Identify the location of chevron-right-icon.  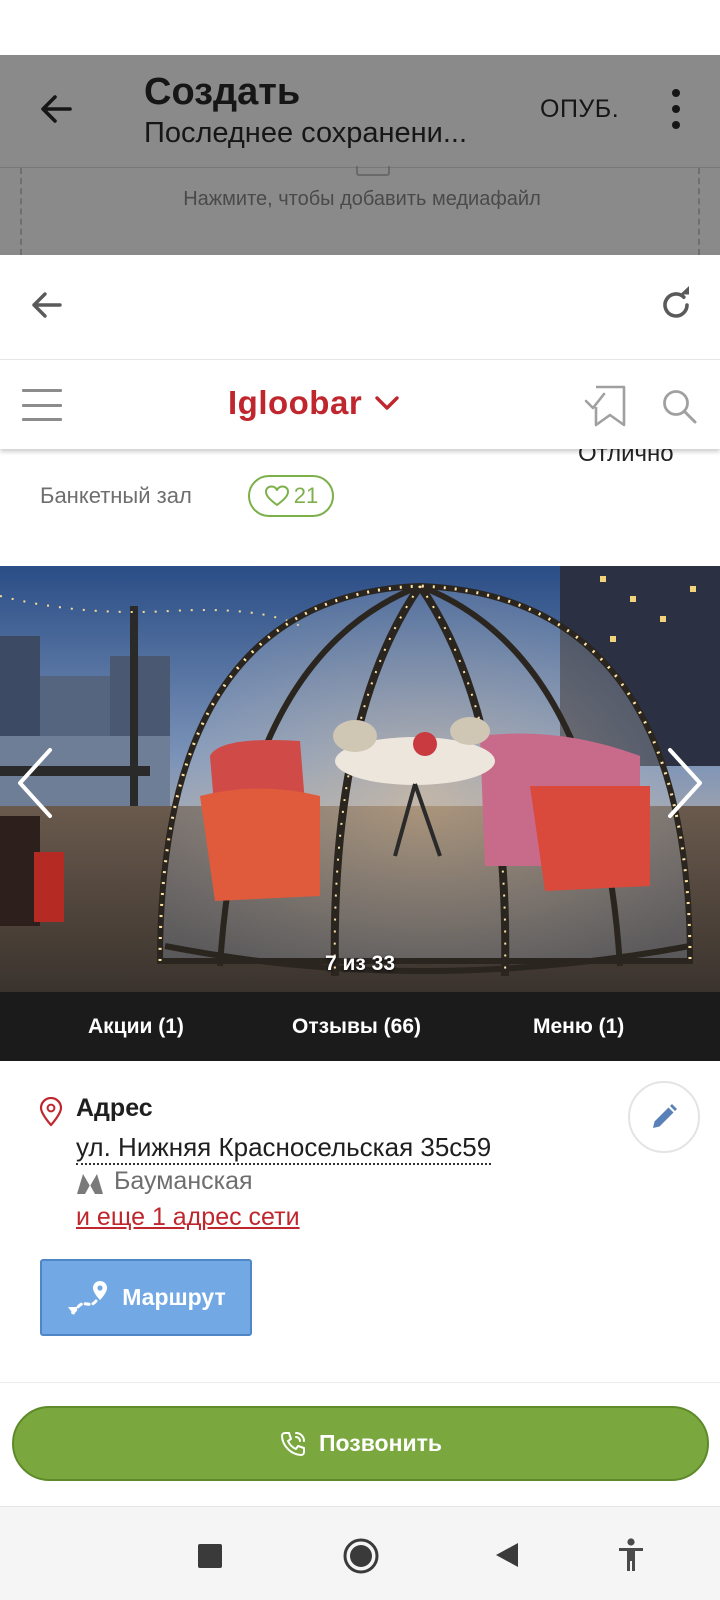
(684, 783).